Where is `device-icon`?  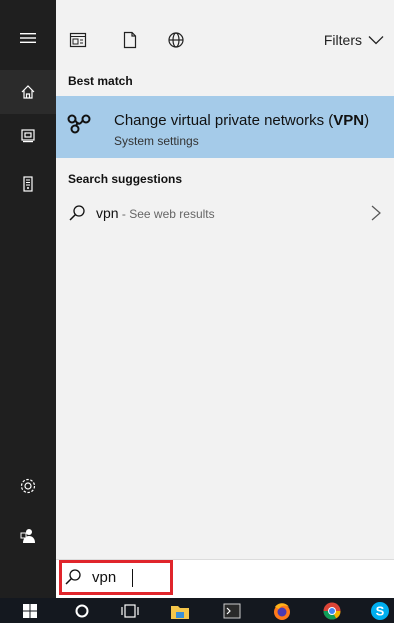 device-icon is located at coordinates (28, 184).